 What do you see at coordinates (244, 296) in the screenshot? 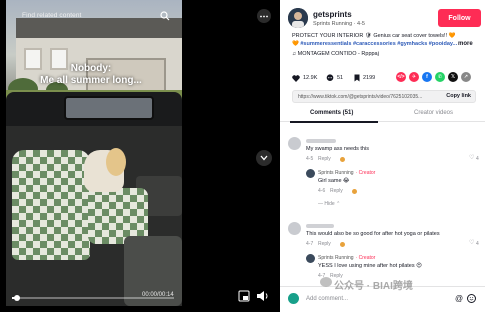
I see `picture-in-picture-icon` at bounding box center [244, 296].